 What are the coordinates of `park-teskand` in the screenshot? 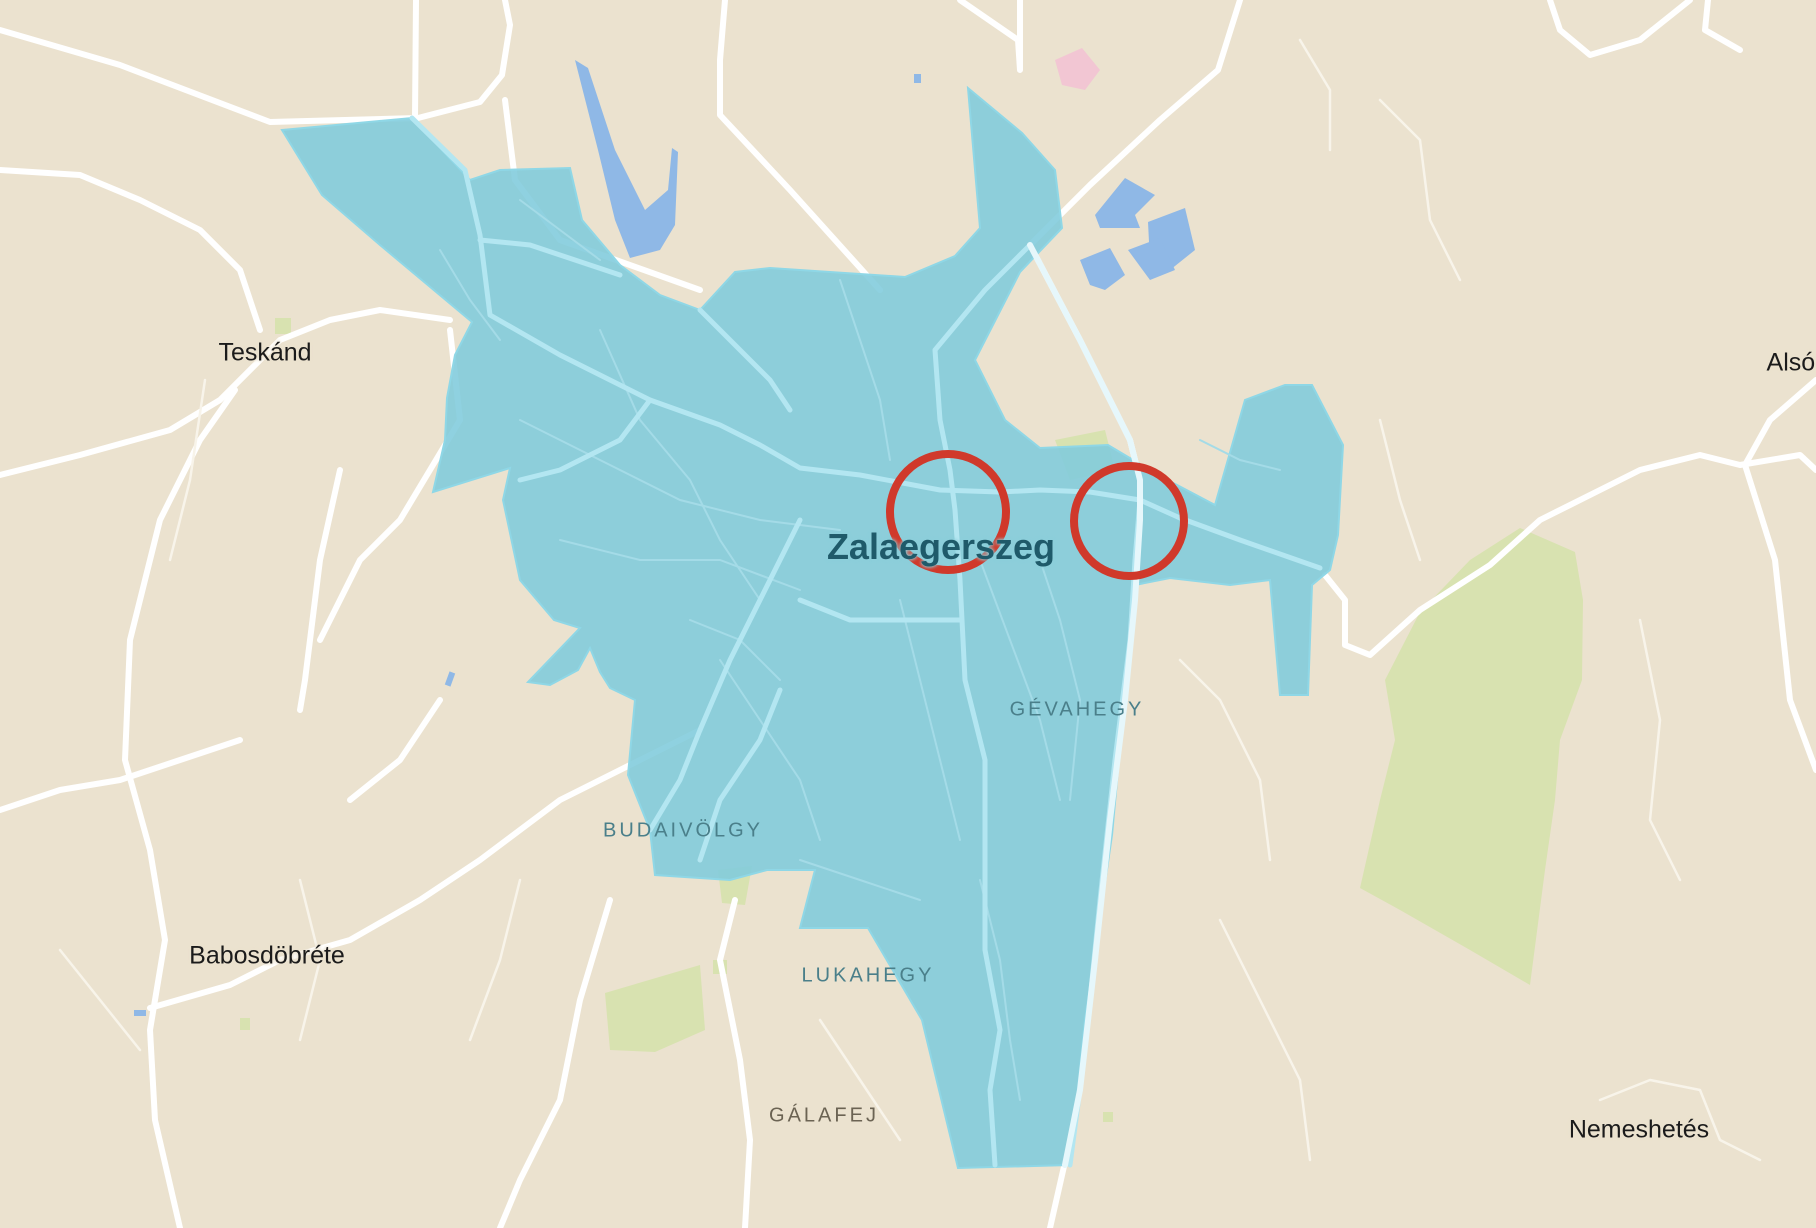 It's located at (283, 326).